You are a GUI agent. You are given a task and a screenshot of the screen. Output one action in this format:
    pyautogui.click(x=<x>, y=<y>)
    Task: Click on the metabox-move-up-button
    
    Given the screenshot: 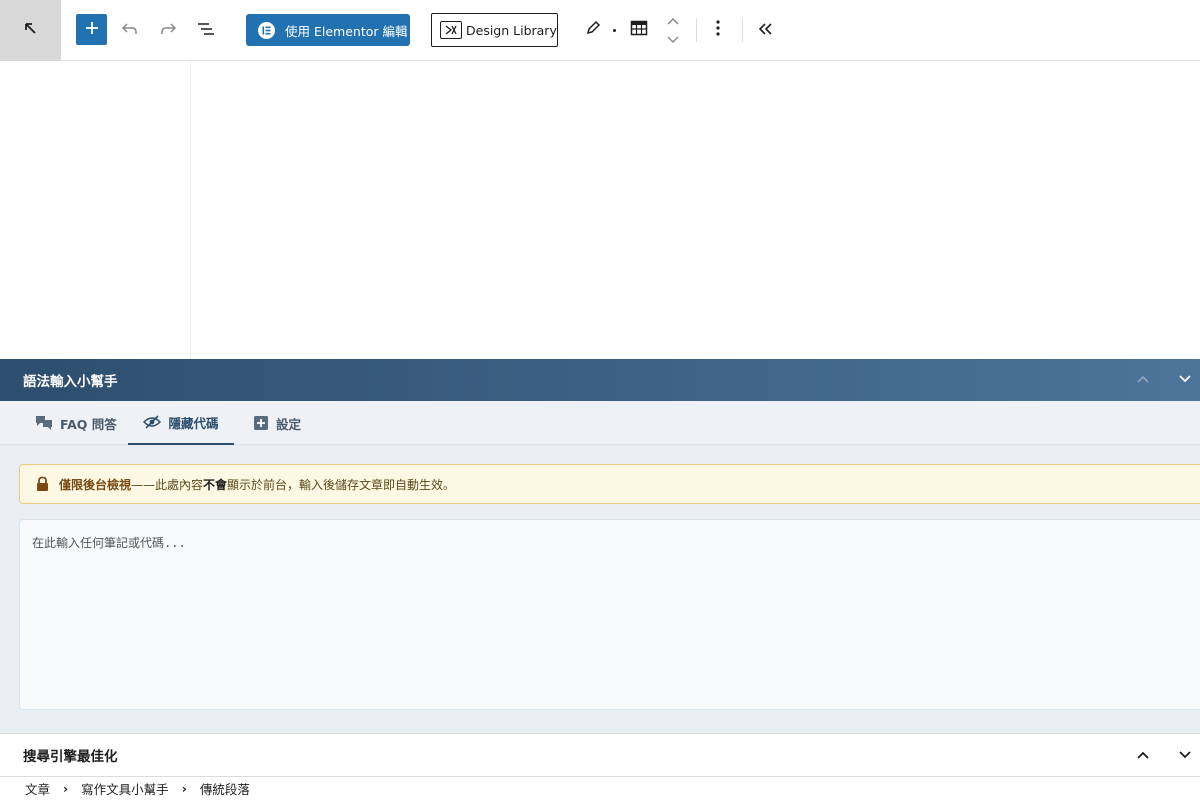 What is the action you would take?
    pyautogui.click(x=1143, y=380)
    